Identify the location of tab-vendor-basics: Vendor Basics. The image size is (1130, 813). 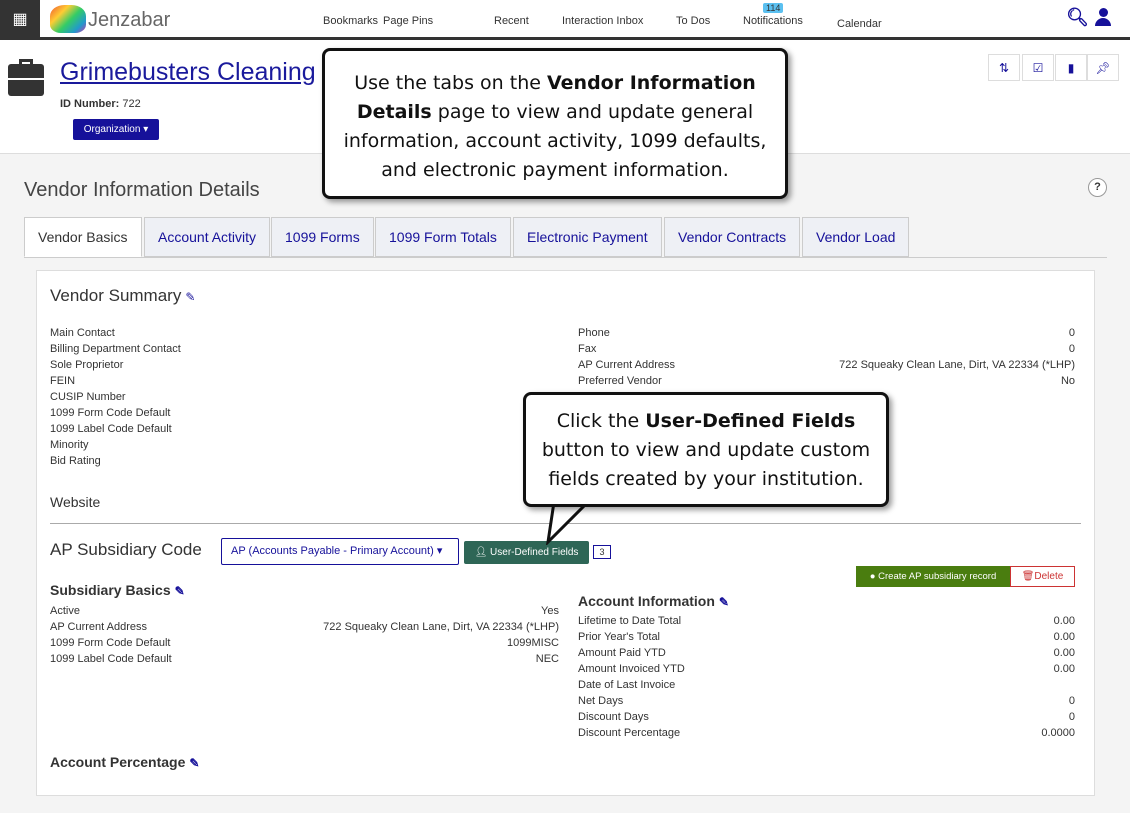
(83, 237).